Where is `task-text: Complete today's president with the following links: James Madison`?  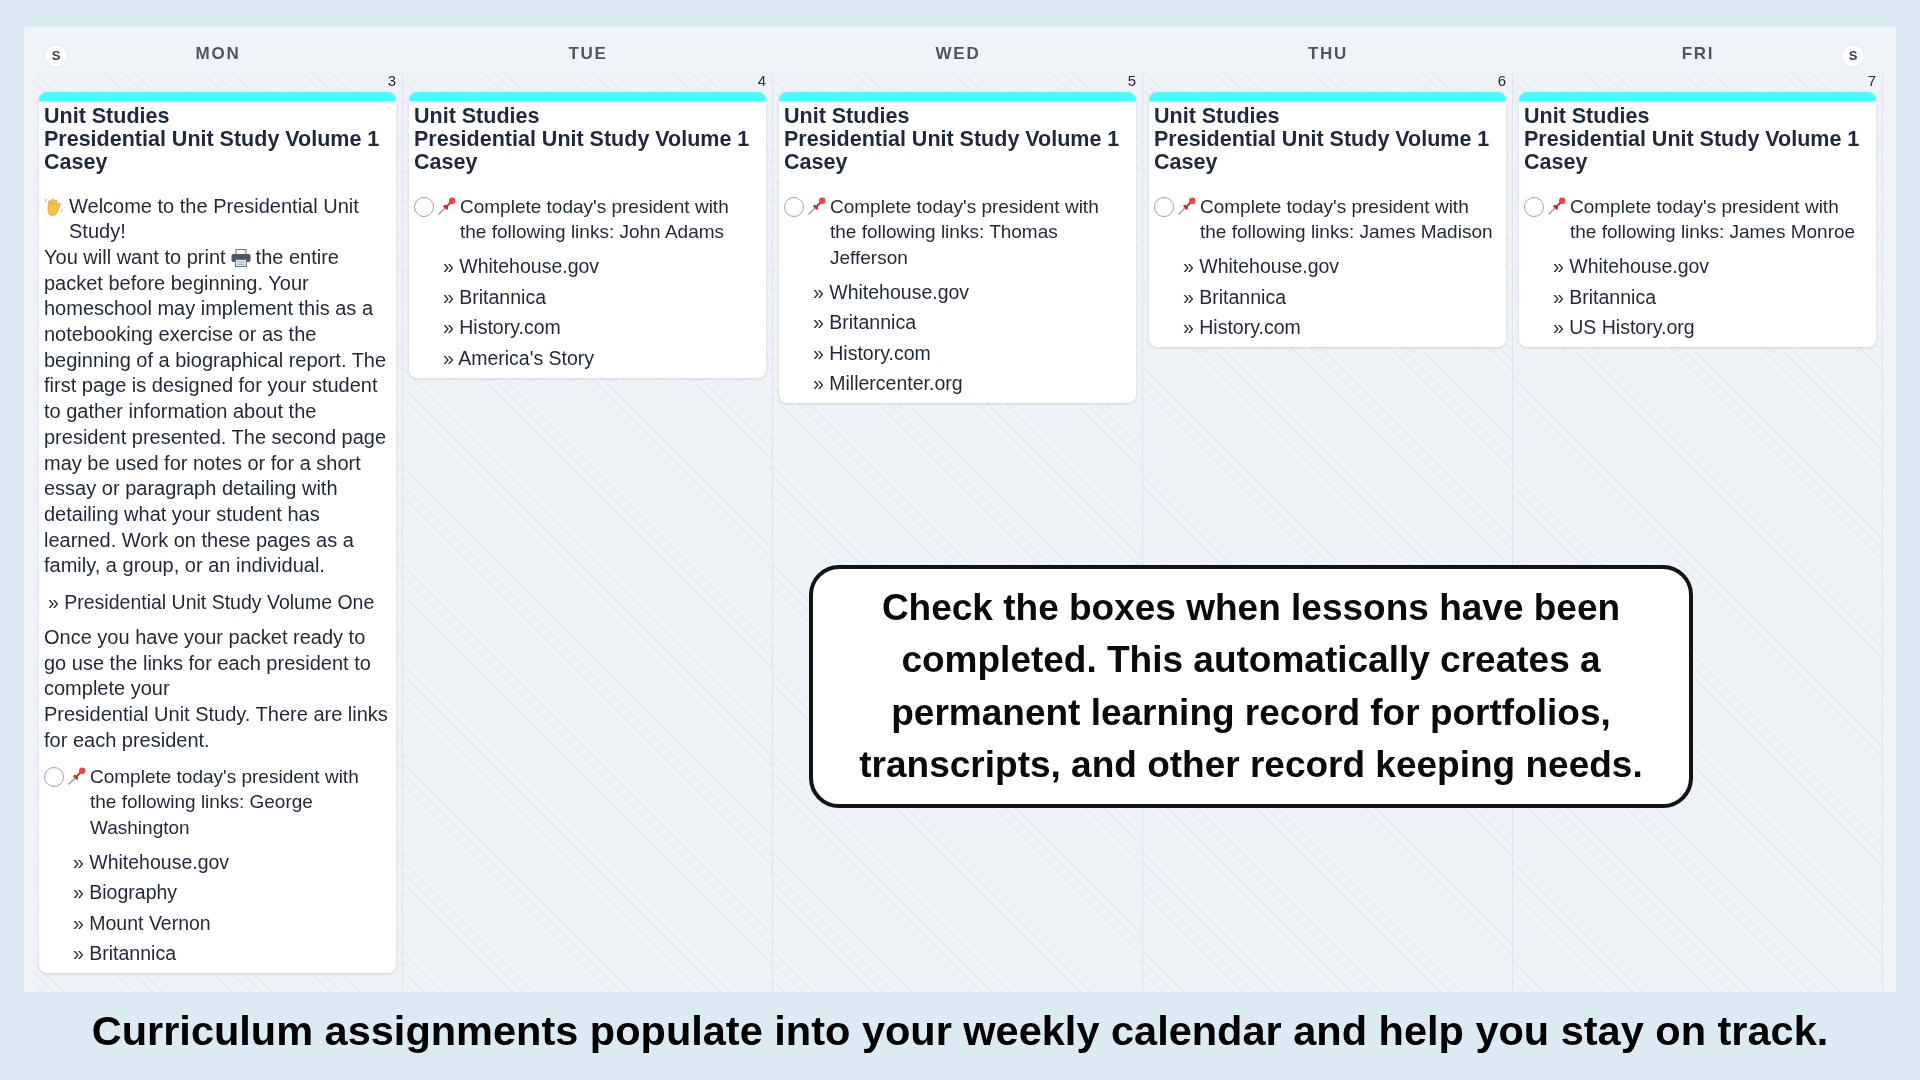
task-text: Complete today's president with the following links: James Madison is located at coordinates (1347, 219).